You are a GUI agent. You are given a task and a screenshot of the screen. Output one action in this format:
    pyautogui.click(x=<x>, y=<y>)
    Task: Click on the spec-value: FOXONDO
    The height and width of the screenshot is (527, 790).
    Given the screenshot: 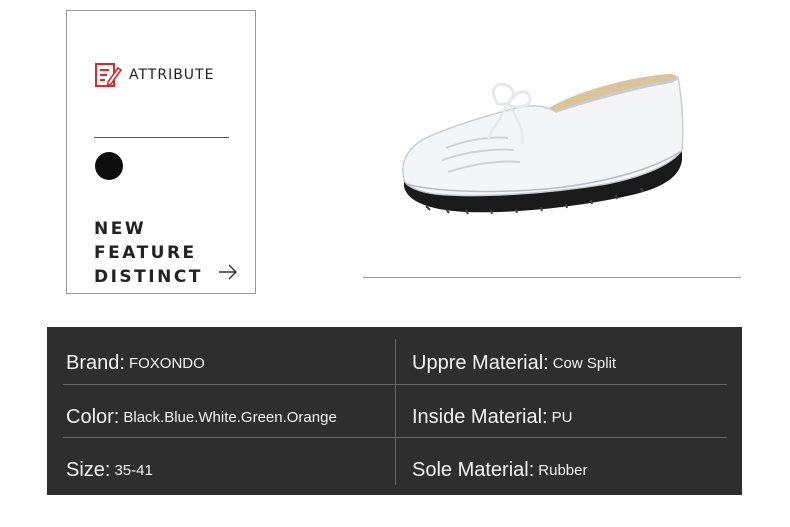 What is the action you would take?
    pyautogui.click(x=166, y=363)
    